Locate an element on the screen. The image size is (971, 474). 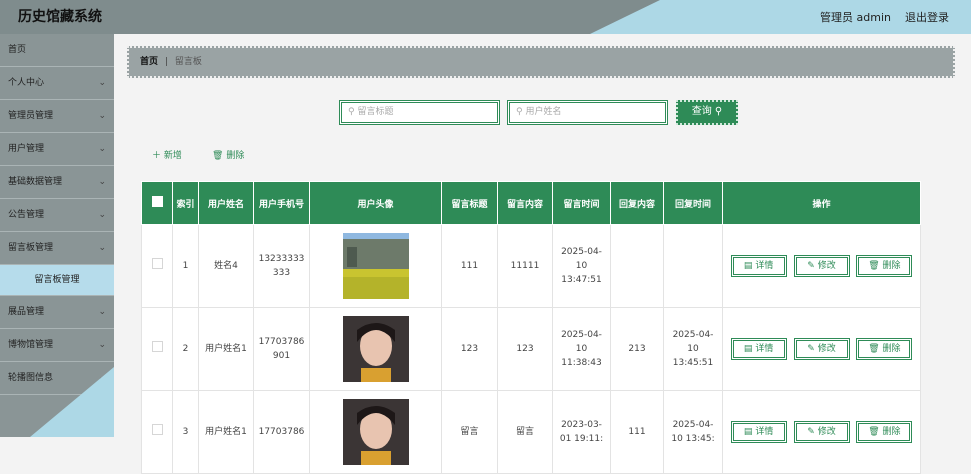
user-name-search-input: ⚲ 用户姓名 is located at coordinates (587, 112).